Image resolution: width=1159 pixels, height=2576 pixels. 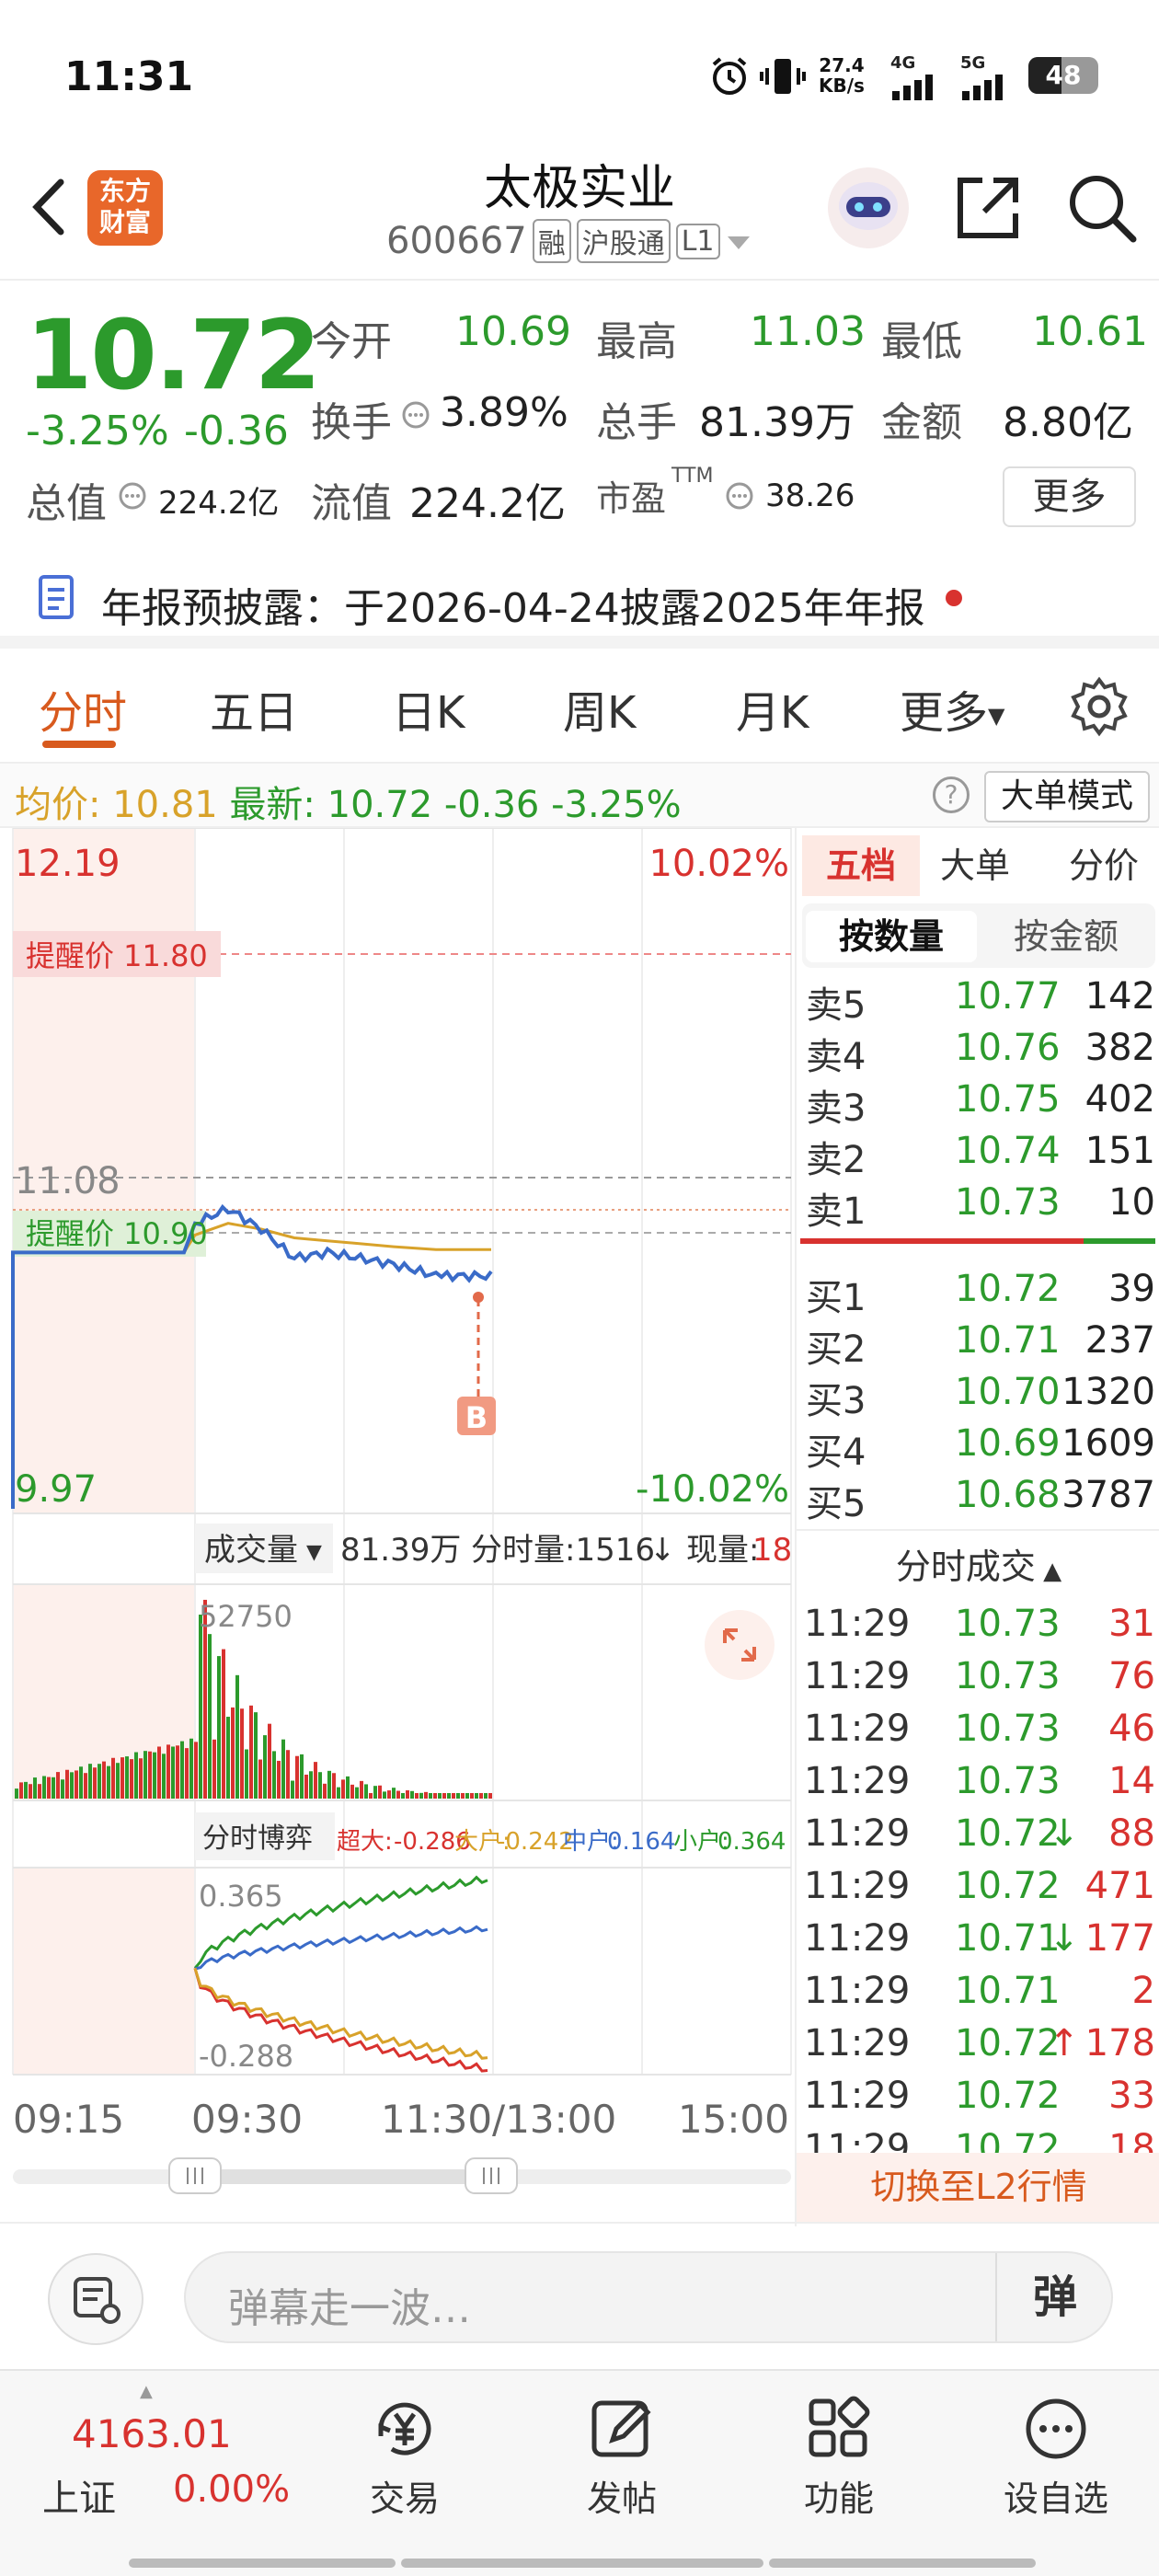 What do you see at coordinates (1108, 1443) in the screenshot?
I see `level-volume: 1609` at bounding box center [1108, 1443].